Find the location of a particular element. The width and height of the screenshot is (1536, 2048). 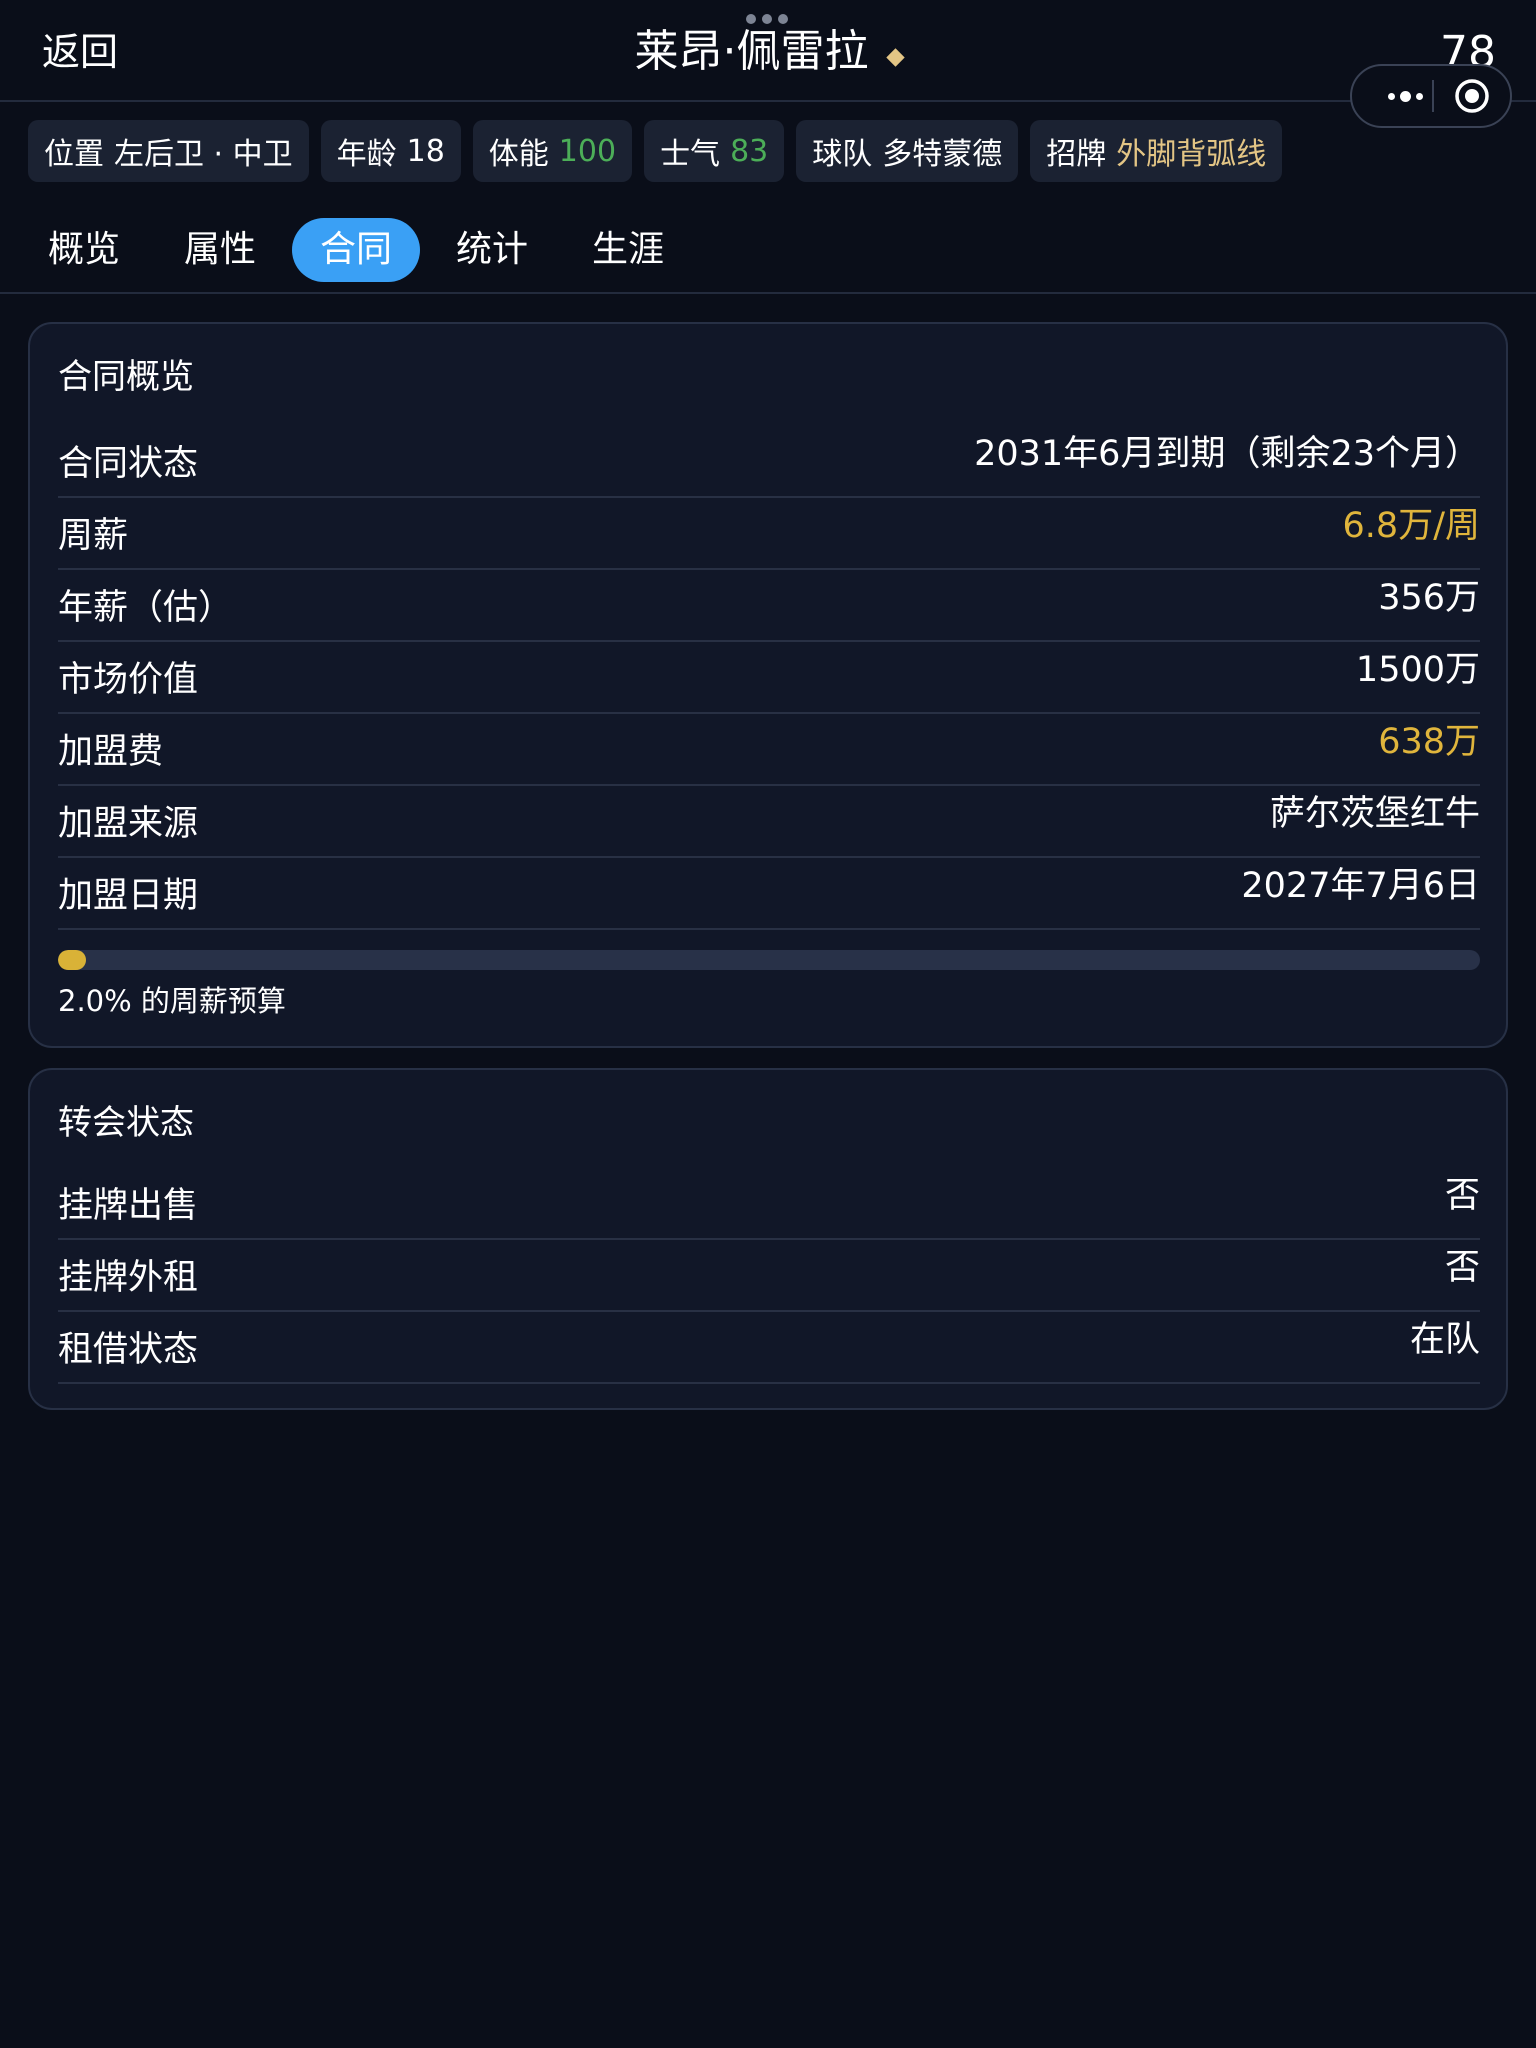

tag-morale: 士气 83 is located at coordinates (714, 151).